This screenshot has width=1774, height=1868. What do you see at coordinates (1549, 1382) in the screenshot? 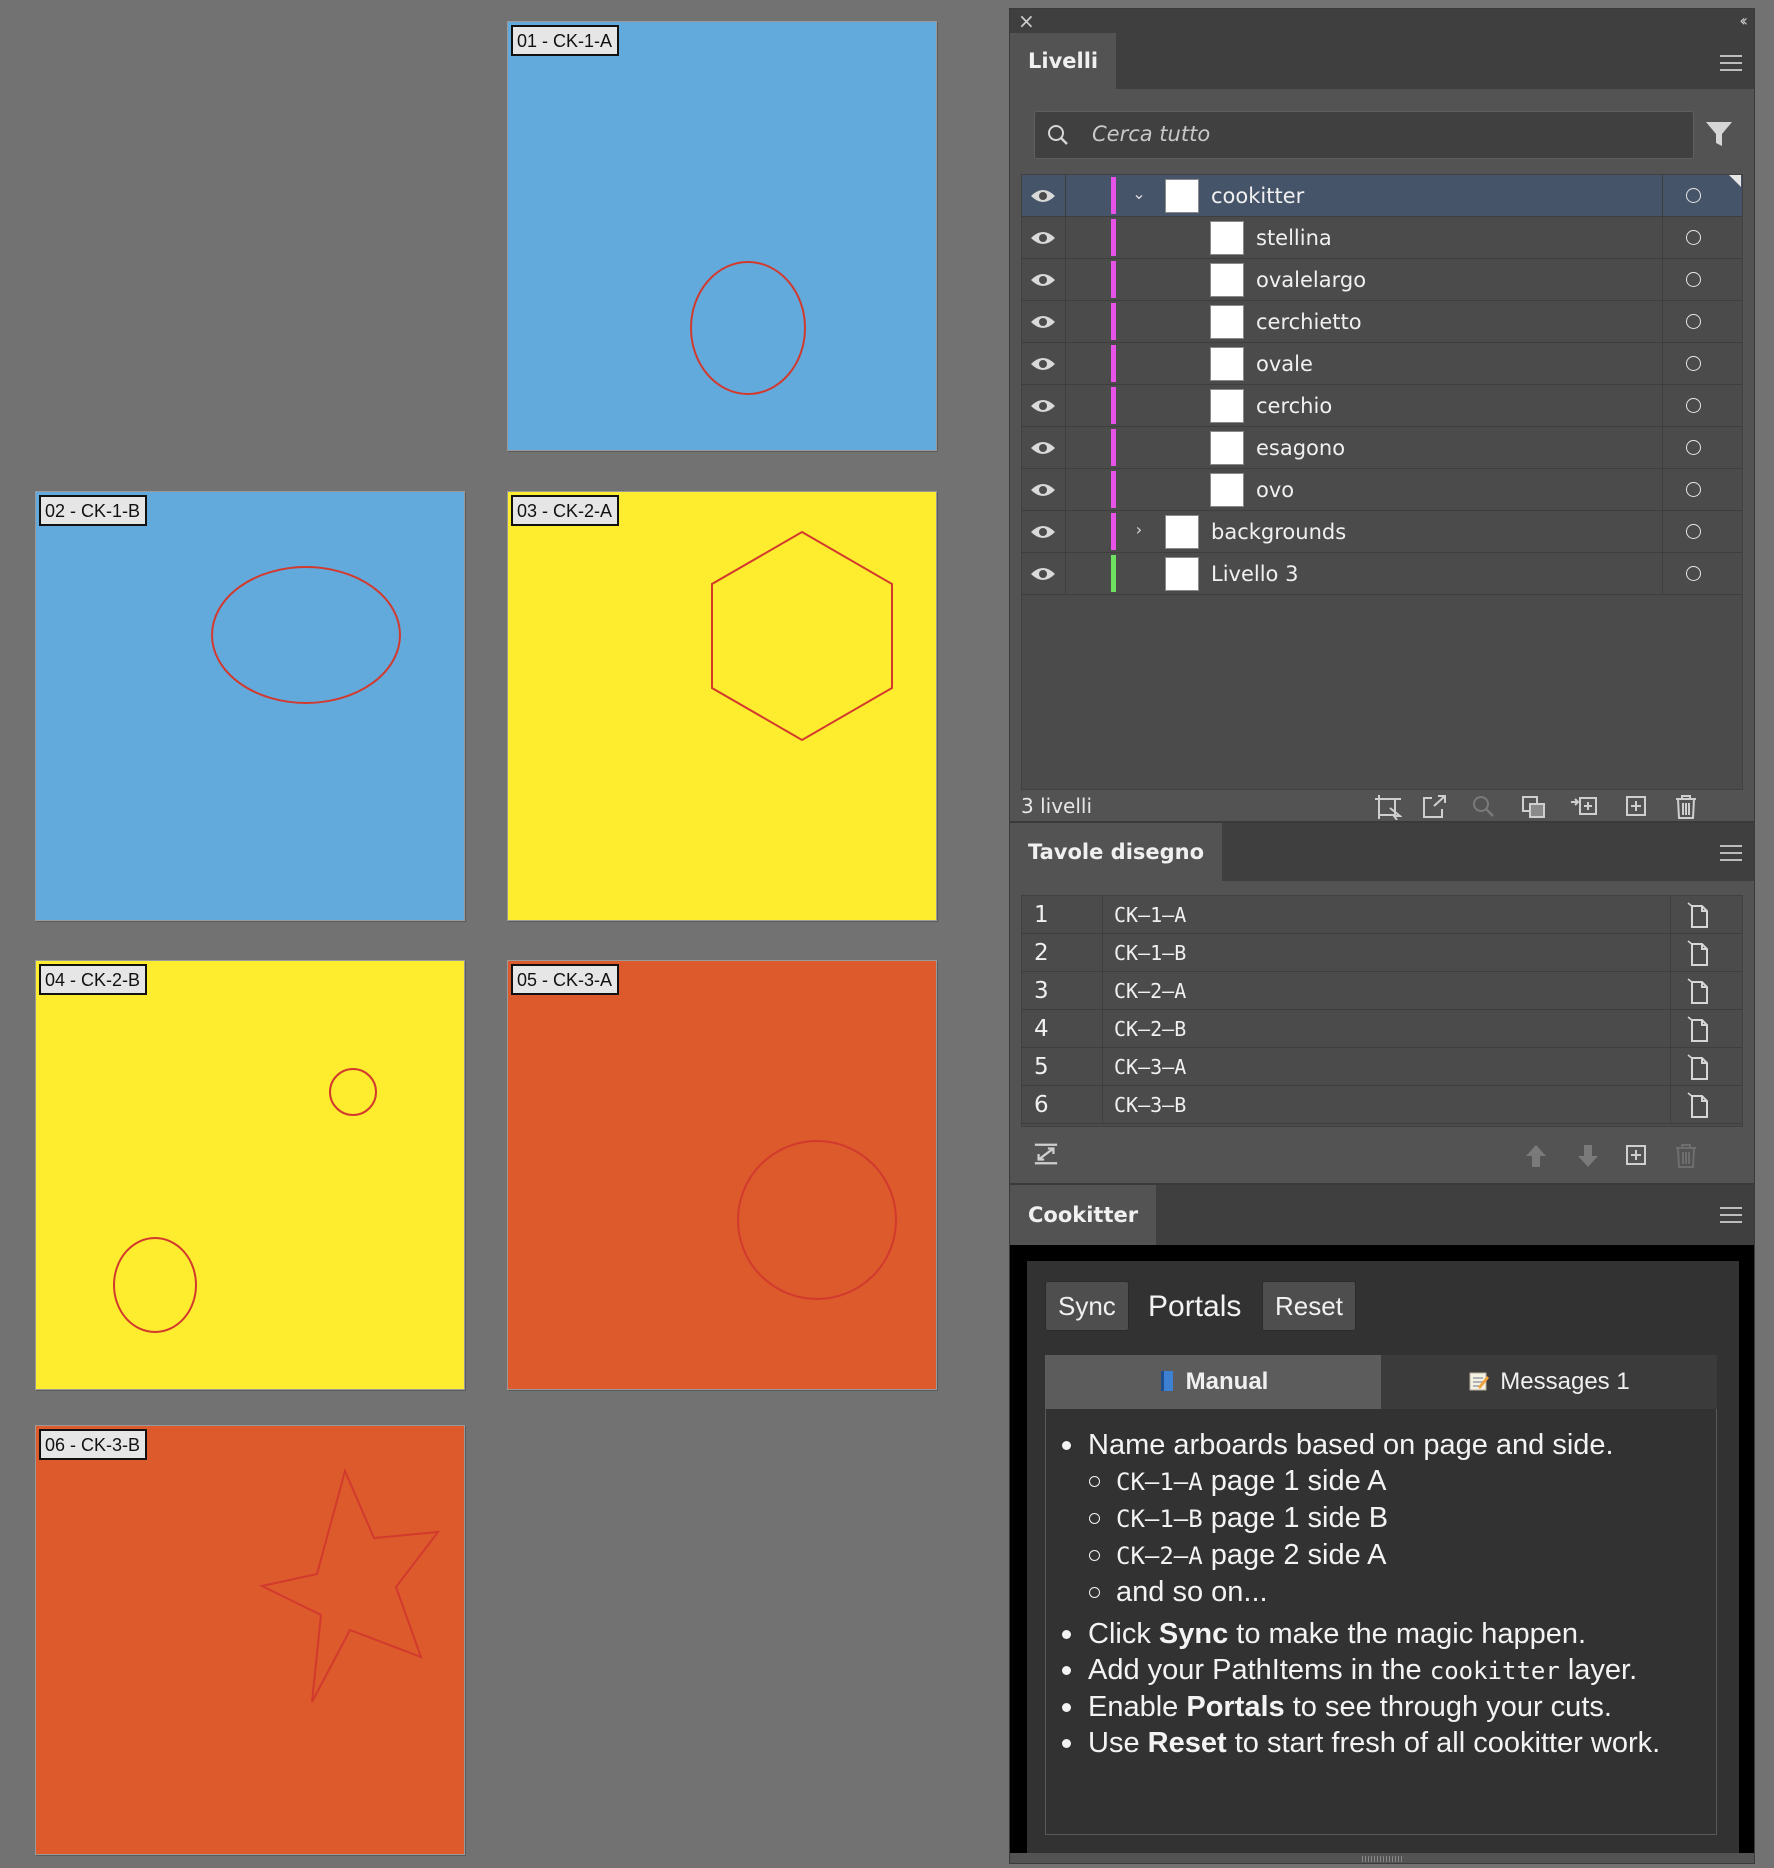
I see `tab-messages: Messages 1` at bounding box center [1549, 1382].